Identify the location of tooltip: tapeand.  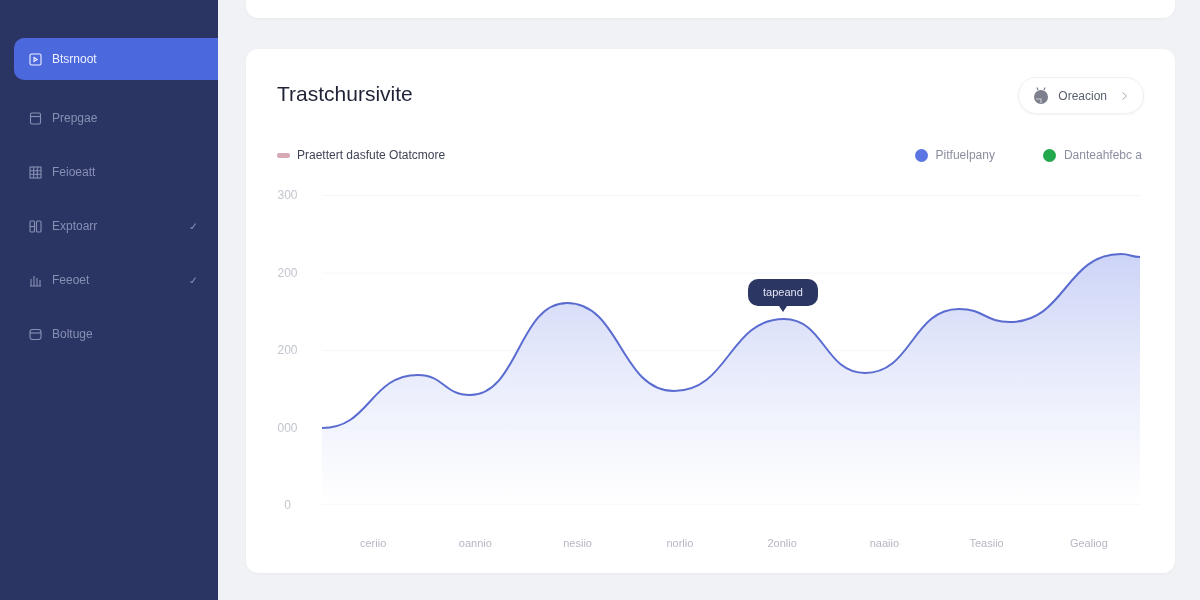
(783, 295).